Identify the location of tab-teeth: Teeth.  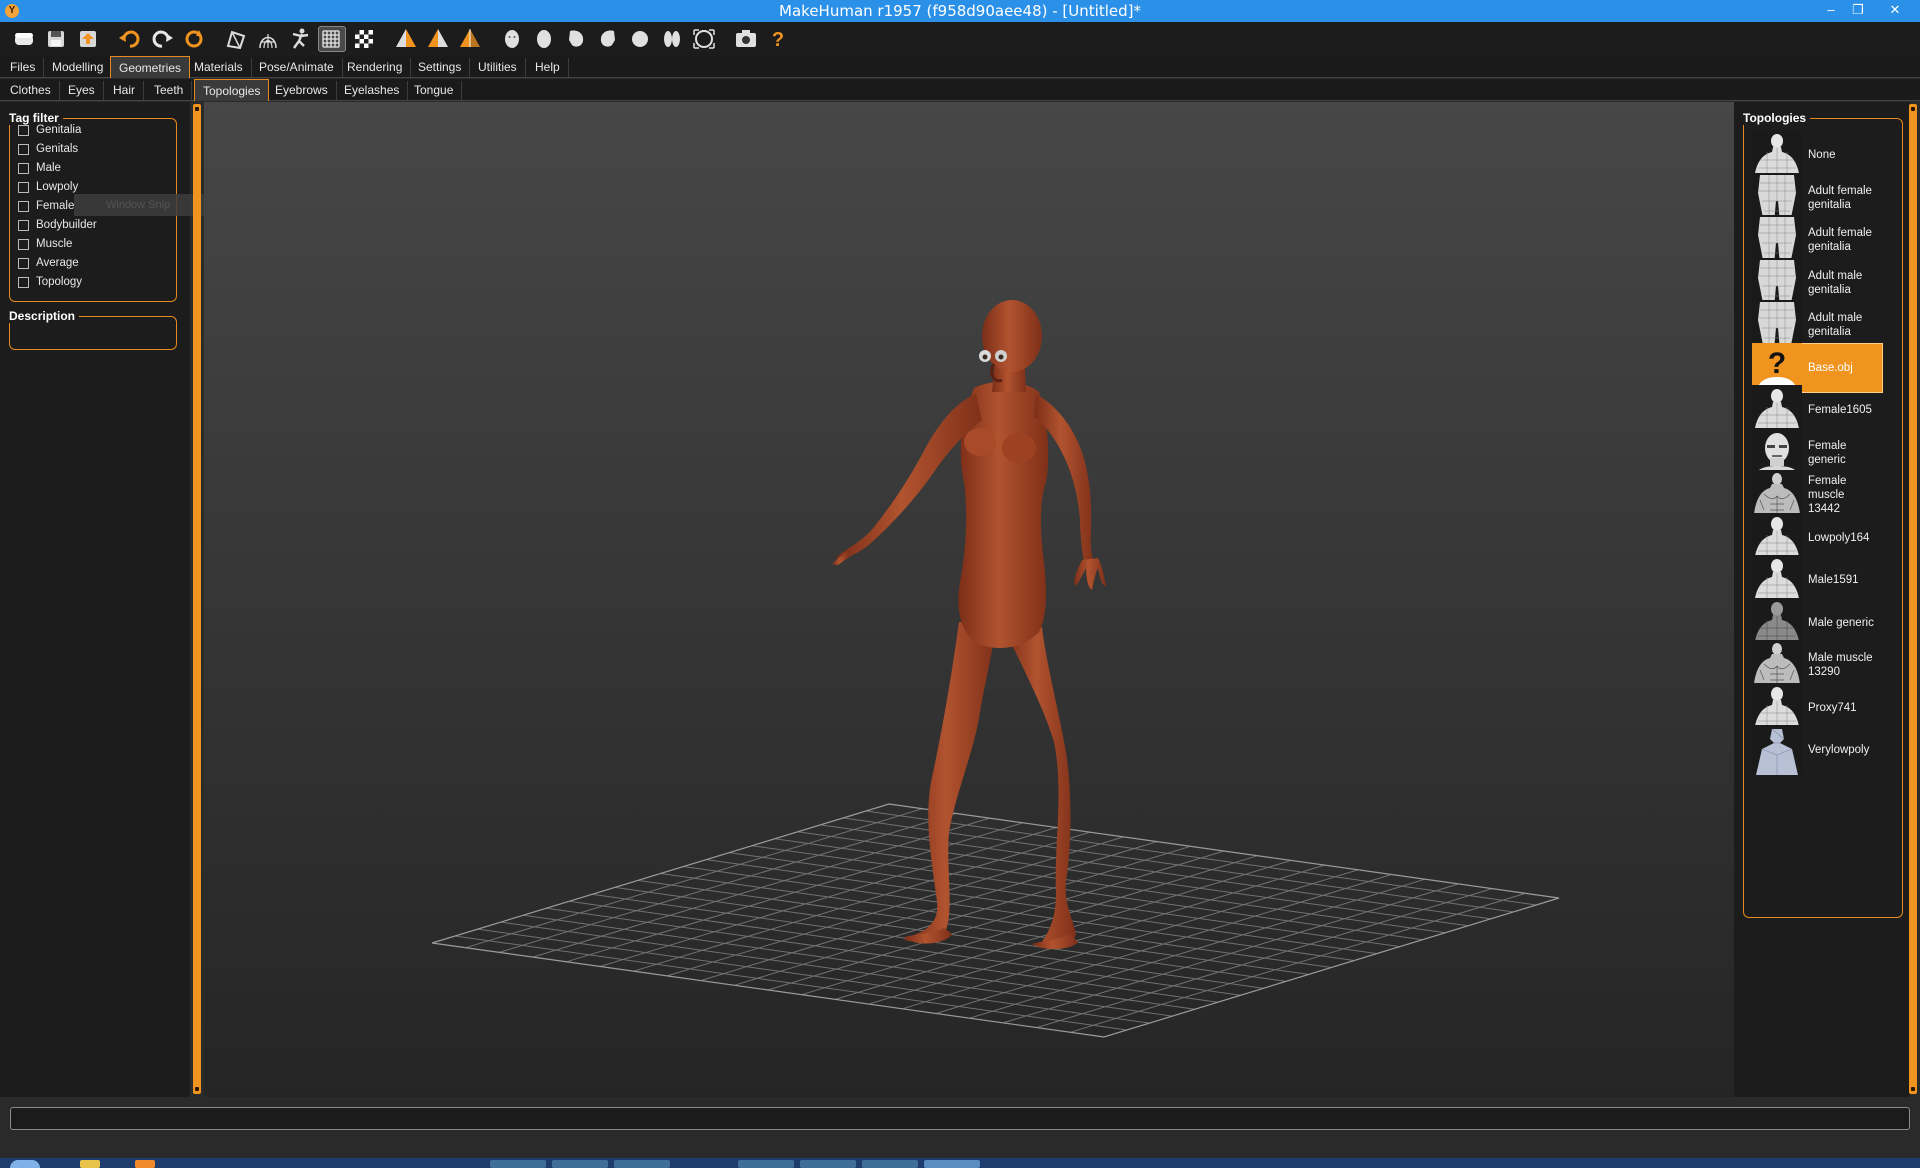
(169, 91).